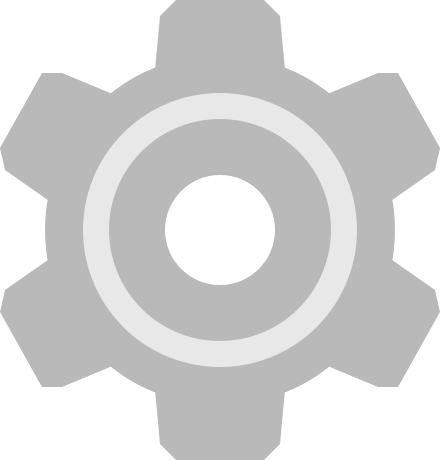 The image size is (440, 460). I want to click on gear-center-hole, so click(220, 230).